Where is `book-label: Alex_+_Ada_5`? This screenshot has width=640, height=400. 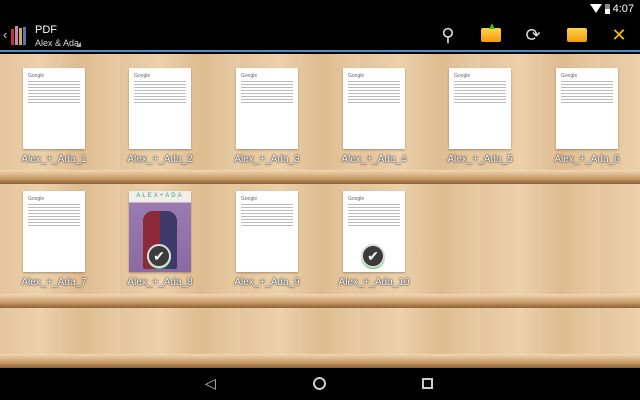 book-label: Alex_+_Ada_5 is located at coordinates (480, 159).